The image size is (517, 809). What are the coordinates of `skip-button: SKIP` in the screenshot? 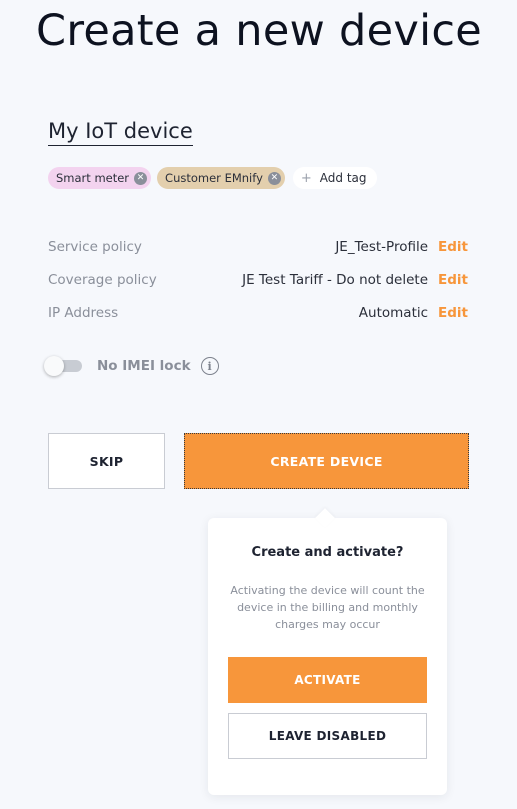 It's located at (106, 461).